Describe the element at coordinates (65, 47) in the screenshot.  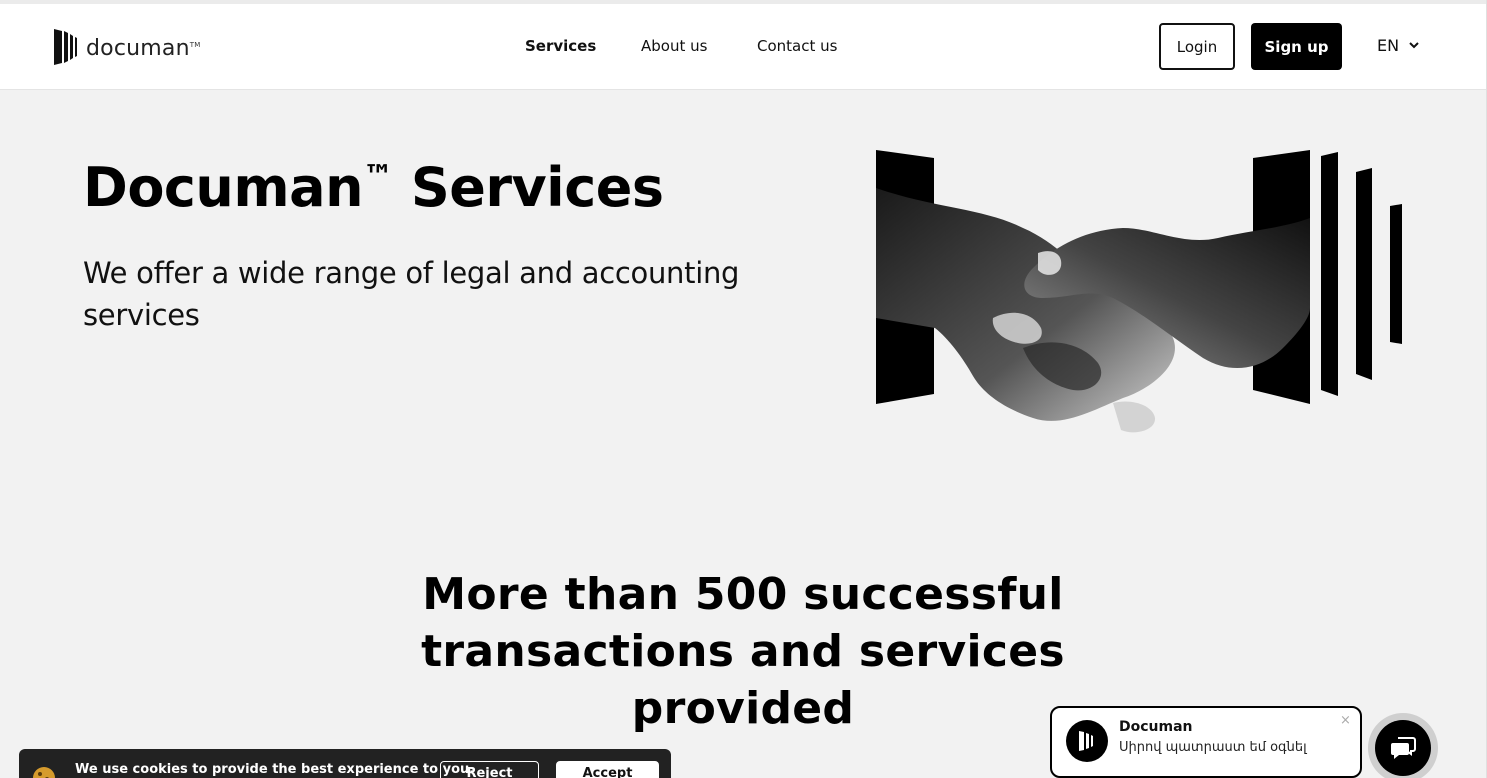
I see `logo-mark-icon` at that location.